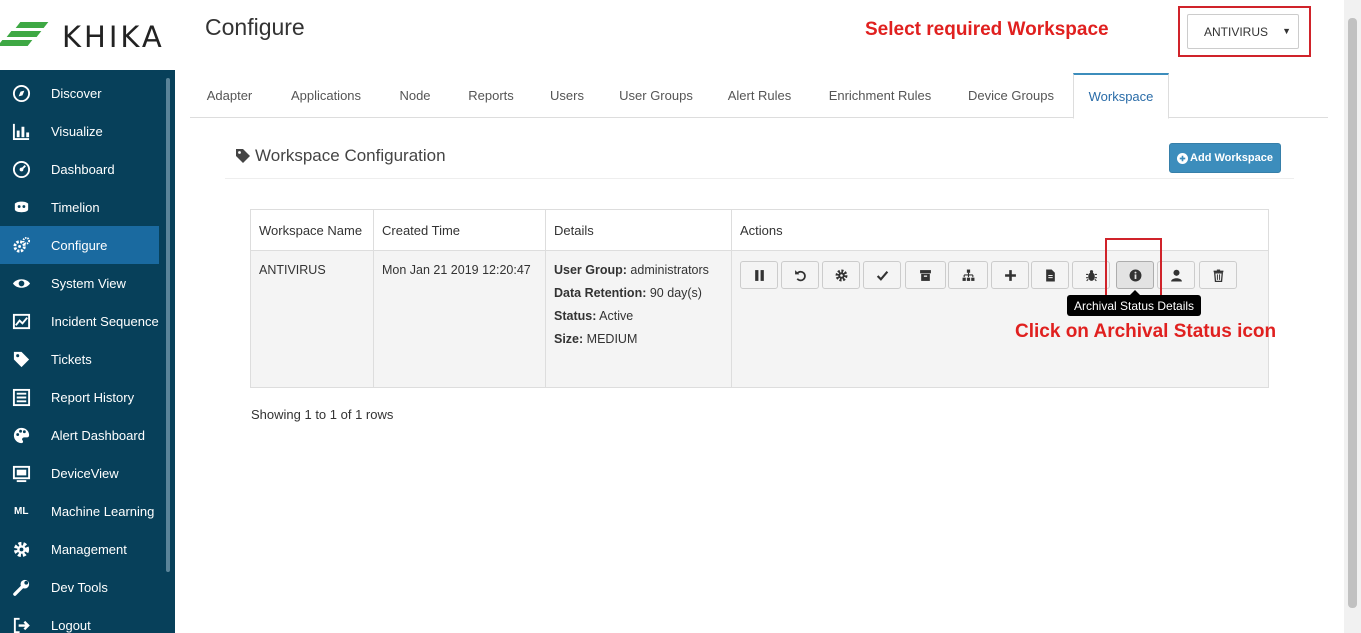  I want to click on khika-logo: KHIKA, so click(87, 35).